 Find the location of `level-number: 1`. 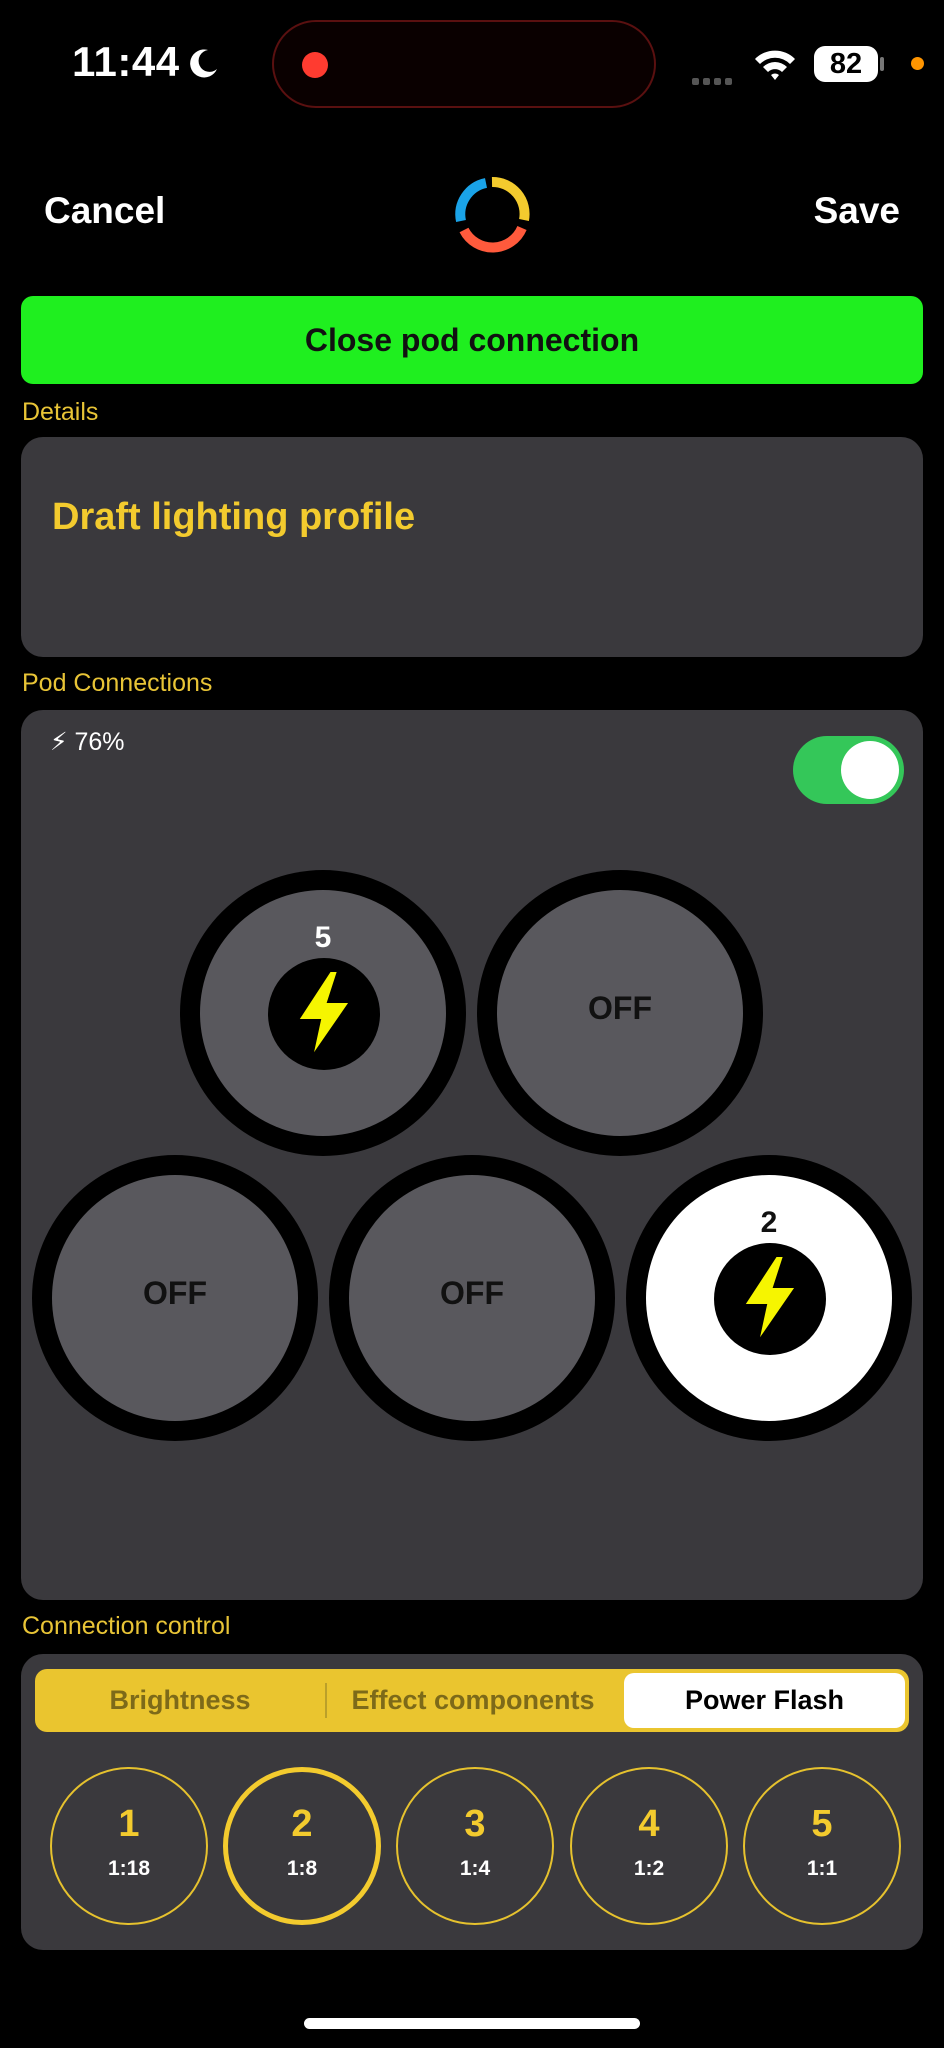

level-number: 1 is located at coordinates (129, 1824).